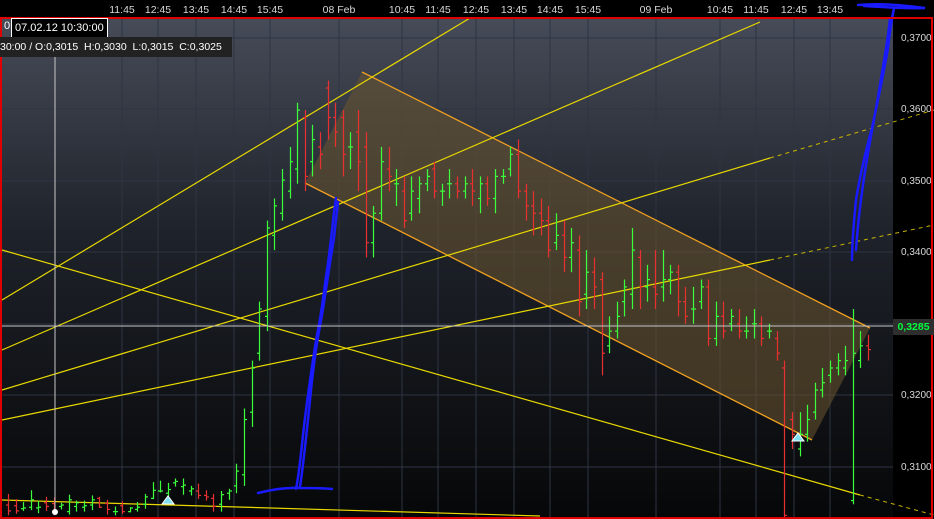  Describe the element at coordinates (59, 28) in the screenshot. I see `cursor-date-label: 07.02.12 10:30:00` at that location.